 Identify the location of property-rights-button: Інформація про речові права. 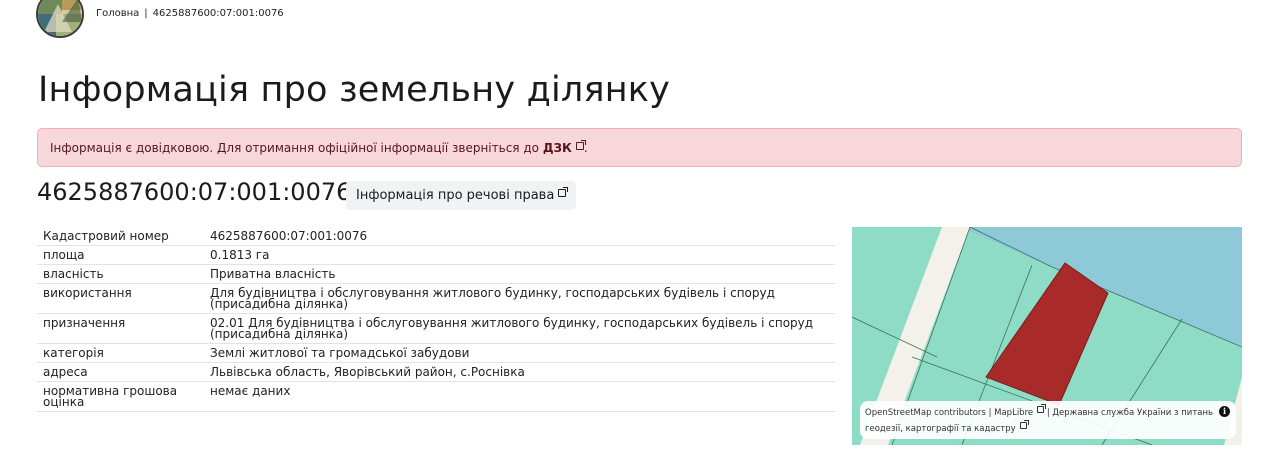
(461, 195).